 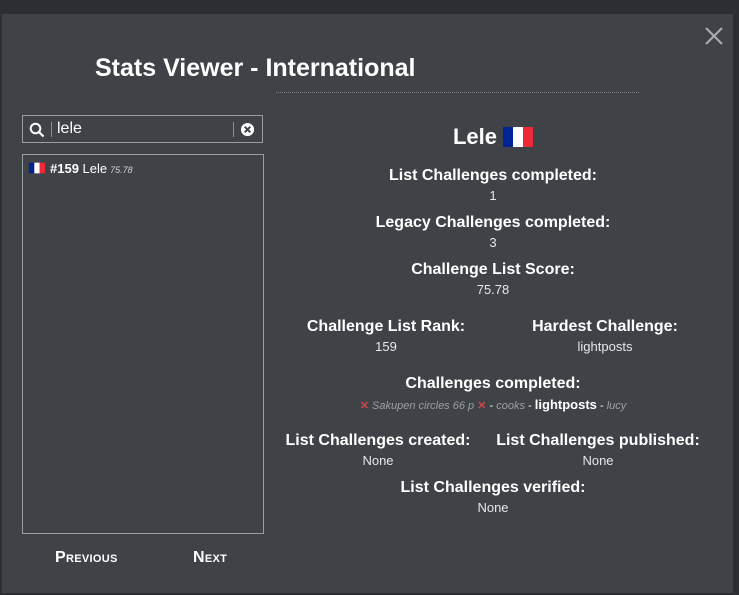 What do you see at coordinates (605, 346) in the screenshot?
I see `hardest-value: lightposts` at bounding box center [605, 346].